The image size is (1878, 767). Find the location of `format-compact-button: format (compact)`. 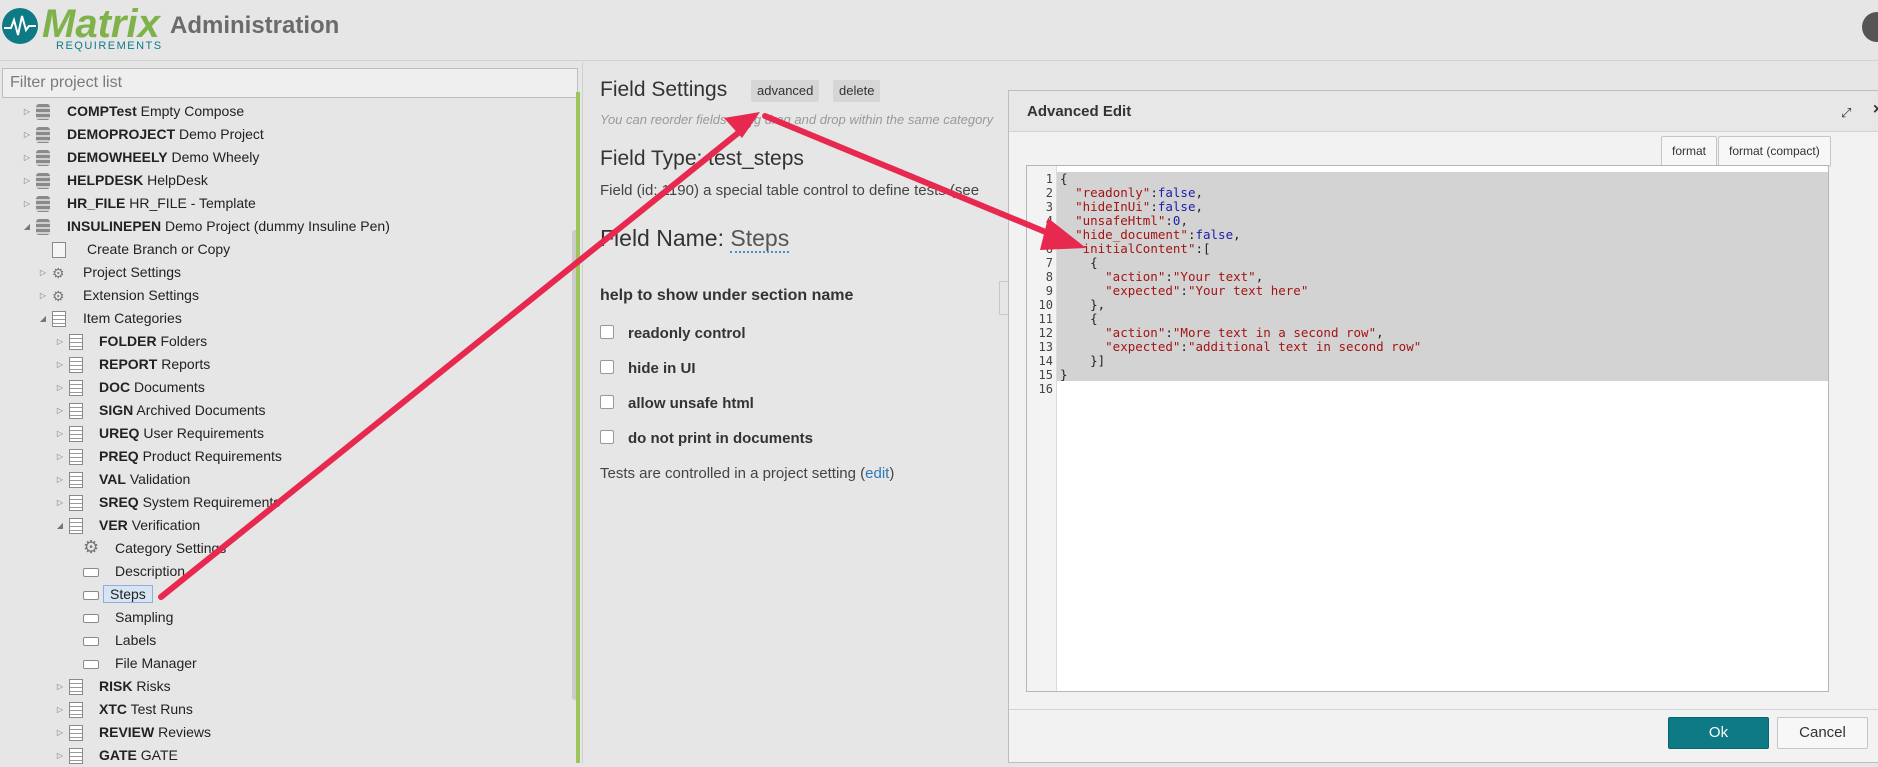

format-compact-button: format (compact) is located at coordinates (1774, 151).